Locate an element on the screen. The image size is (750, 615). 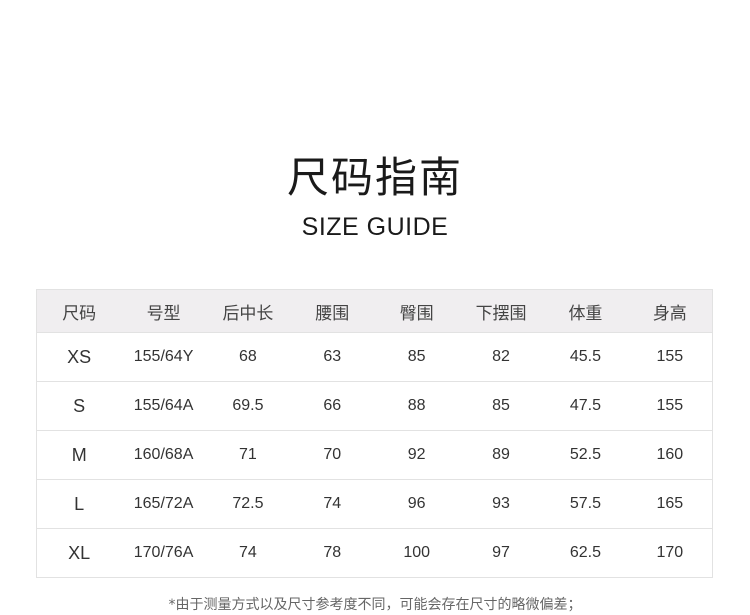
cell-size: M is located at coordinates (79, 455).